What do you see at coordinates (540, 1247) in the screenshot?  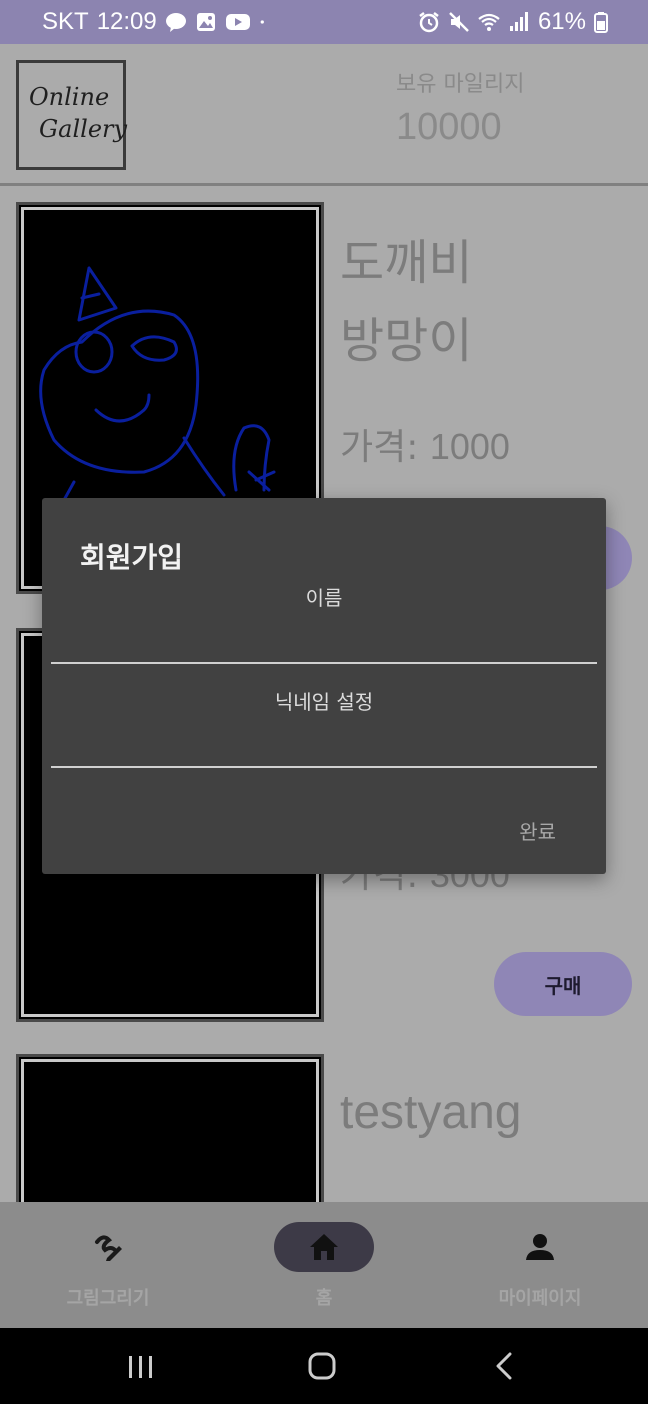 I see `person-icon` at bounding box center [540, 1247].